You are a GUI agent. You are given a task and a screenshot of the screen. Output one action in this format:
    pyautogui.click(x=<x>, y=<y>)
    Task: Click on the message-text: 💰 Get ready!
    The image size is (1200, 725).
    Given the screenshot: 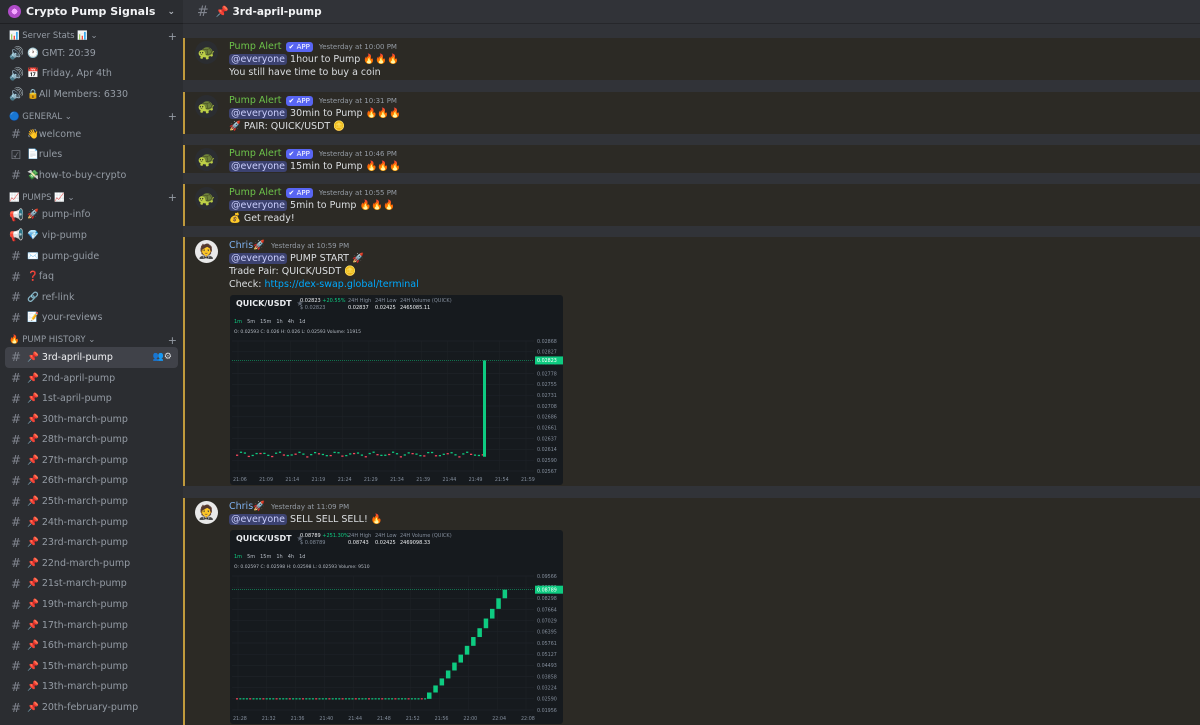 What is the action you would take?
    pyautogui.click(x=262, y=218)
    